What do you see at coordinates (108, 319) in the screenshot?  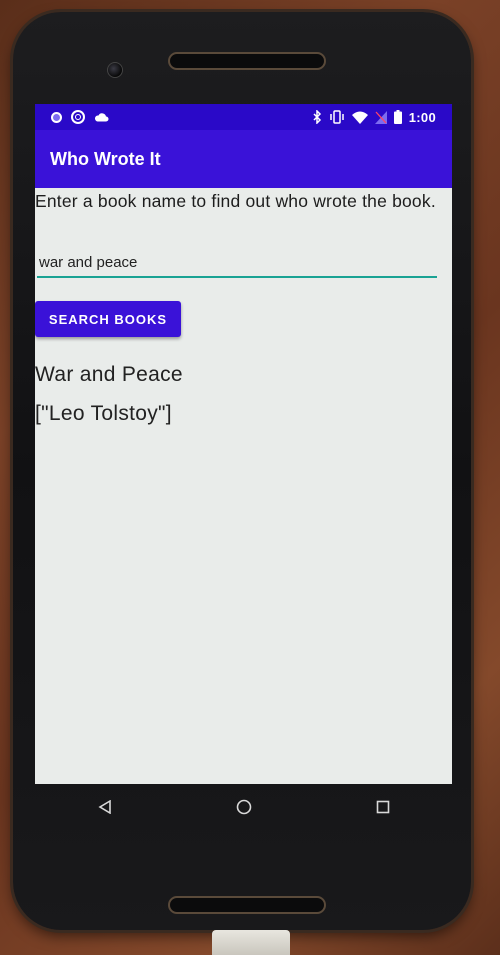 I see `search-books-button: SEARCH BOOKS` at bounding box center [108, 319].